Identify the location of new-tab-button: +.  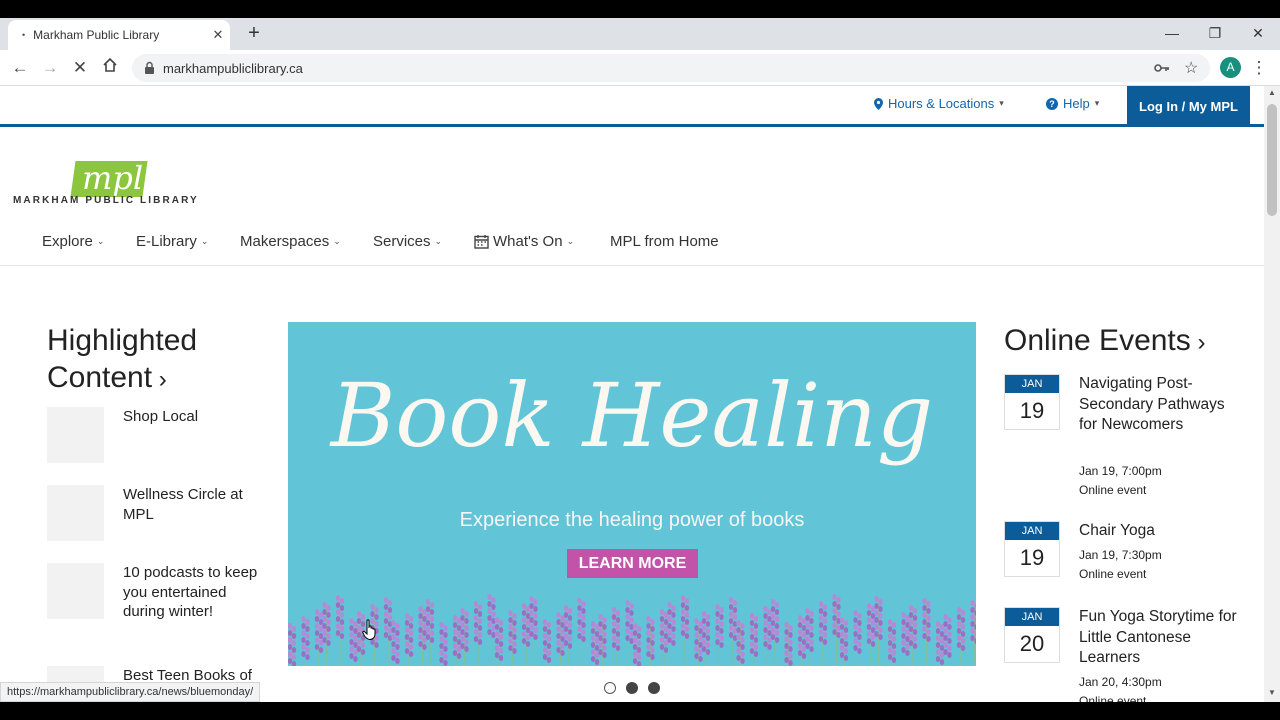
(254, 33).